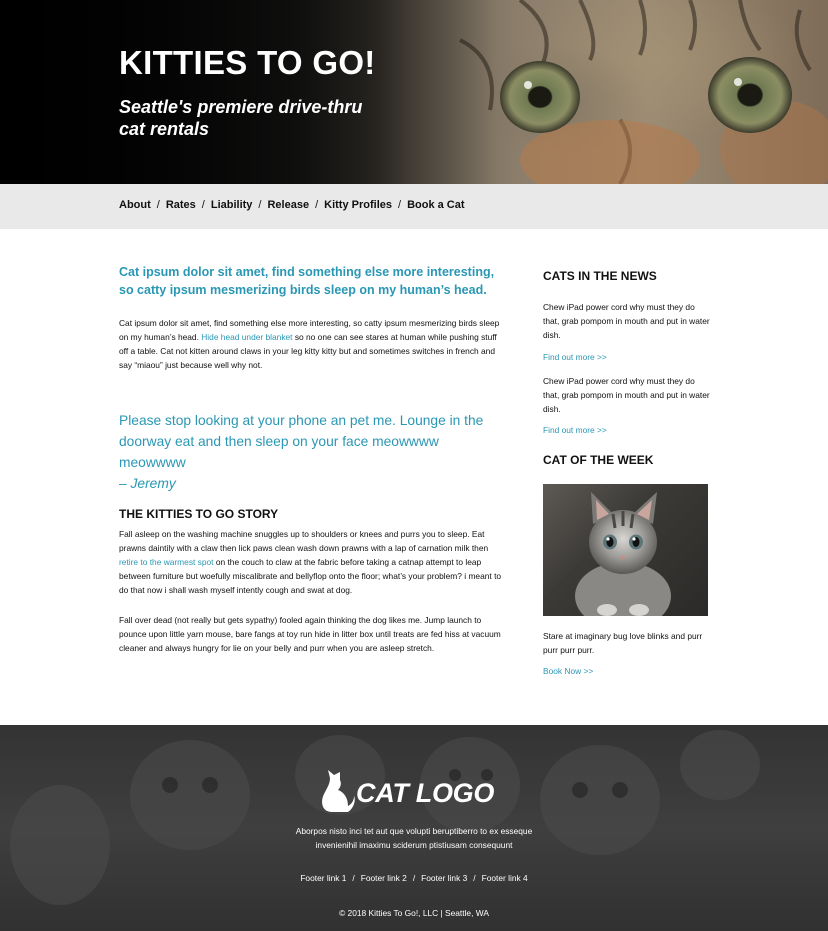  What do you see at coordinates (323, 878) in the screenshot?
I see `footer-link-1: Footer link 1` at bounding box center [323, 878].